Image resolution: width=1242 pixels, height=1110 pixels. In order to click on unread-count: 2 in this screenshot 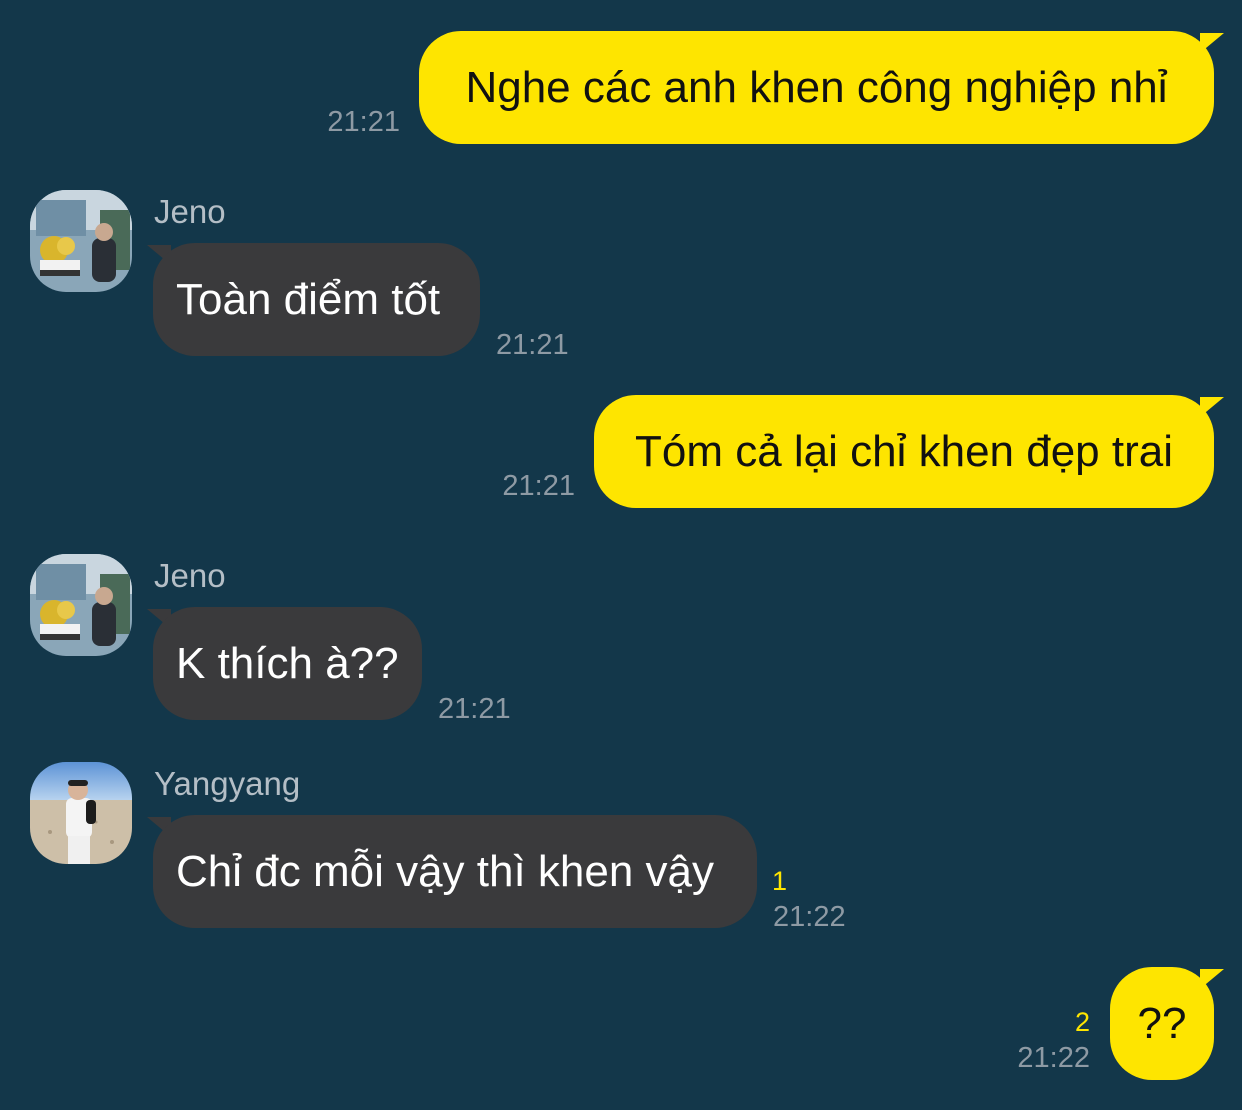, I will do `click(1082, 1022)`.